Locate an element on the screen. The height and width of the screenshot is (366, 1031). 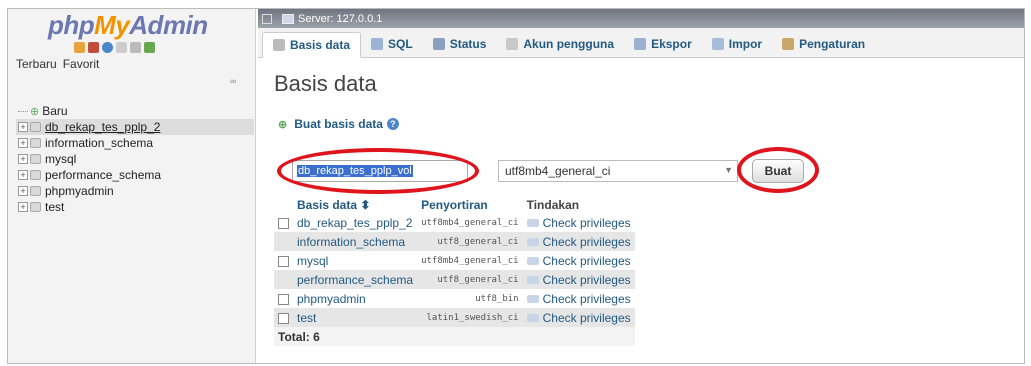
export-icon is located at coordinates (640, 44).